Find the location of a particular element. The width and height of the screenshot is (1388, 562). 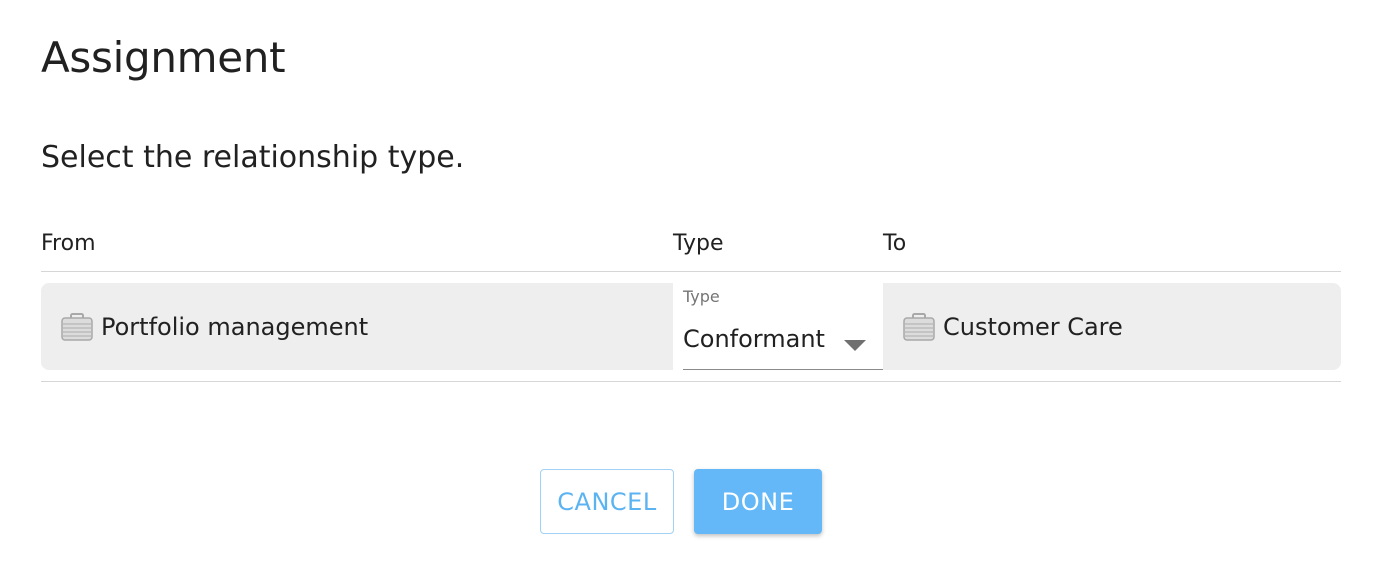

cancel-button: CANCEL is located at coordinates (607, 501).